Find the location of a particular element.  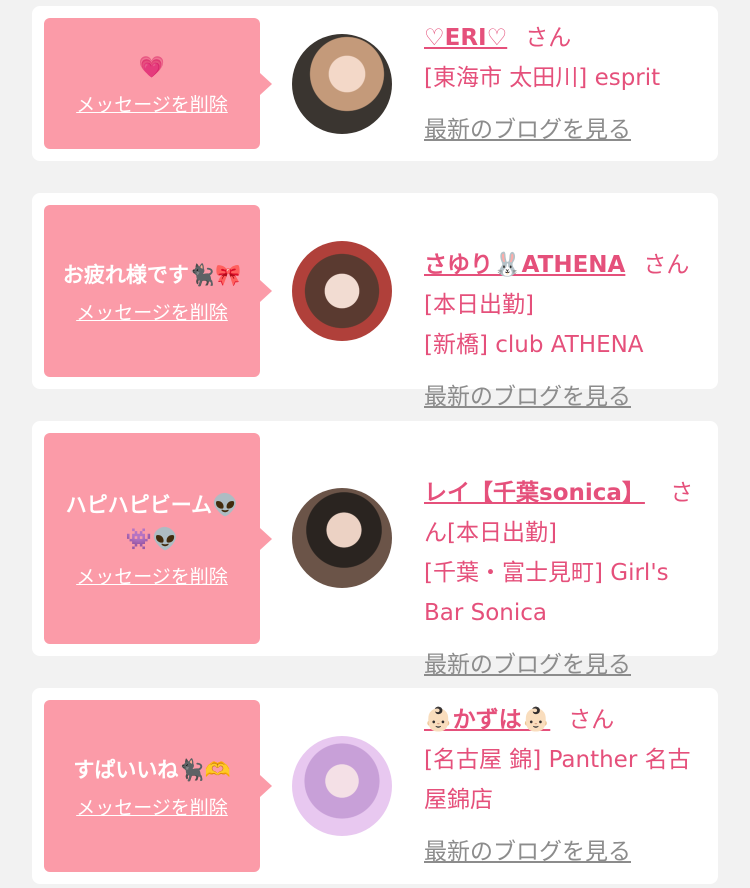

message-bubble: お疲れ様です🐈‍⬛🎀 メッセージを削除 is located at coordinates (158, 291).